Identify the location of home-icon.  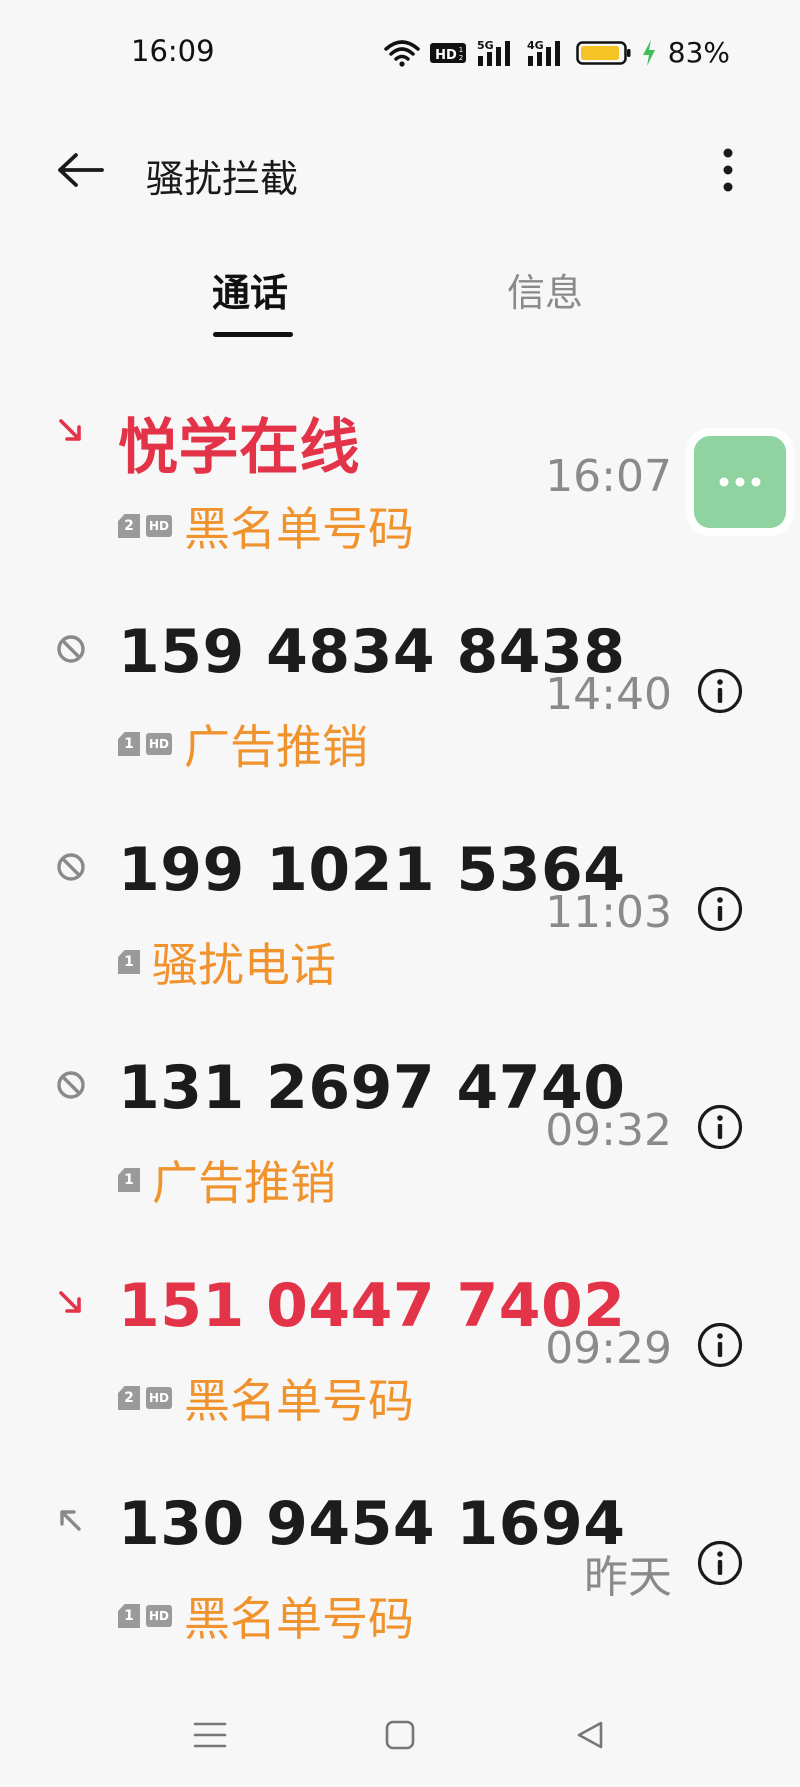
(400, 1735).